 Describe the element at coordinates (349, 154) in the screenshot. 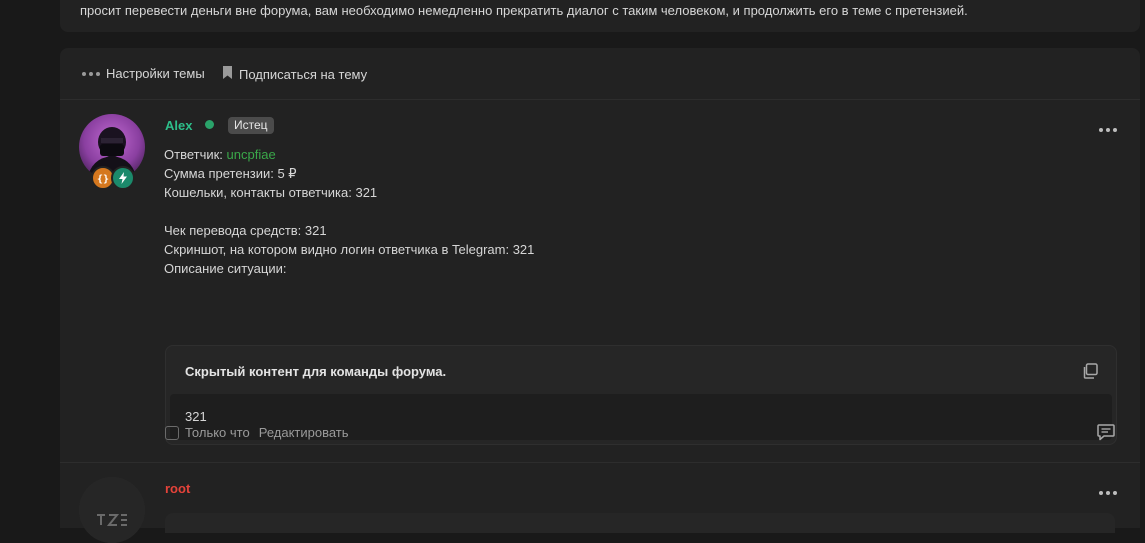

I see `respondent-line: Ответчик: uncpfiae` at that location.